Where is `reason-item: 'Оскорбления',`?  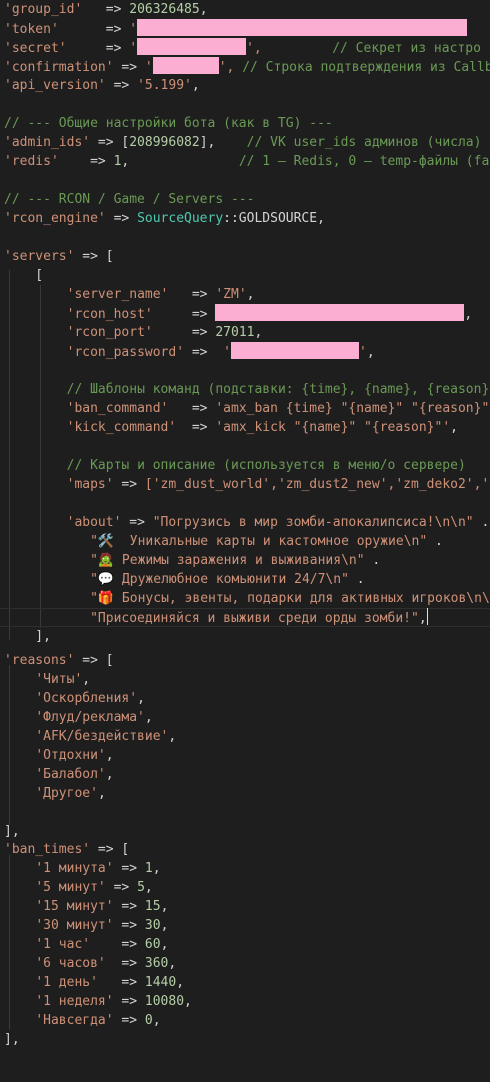
reason-item: 'Оскорбления', is located at coordinates (74, 698).